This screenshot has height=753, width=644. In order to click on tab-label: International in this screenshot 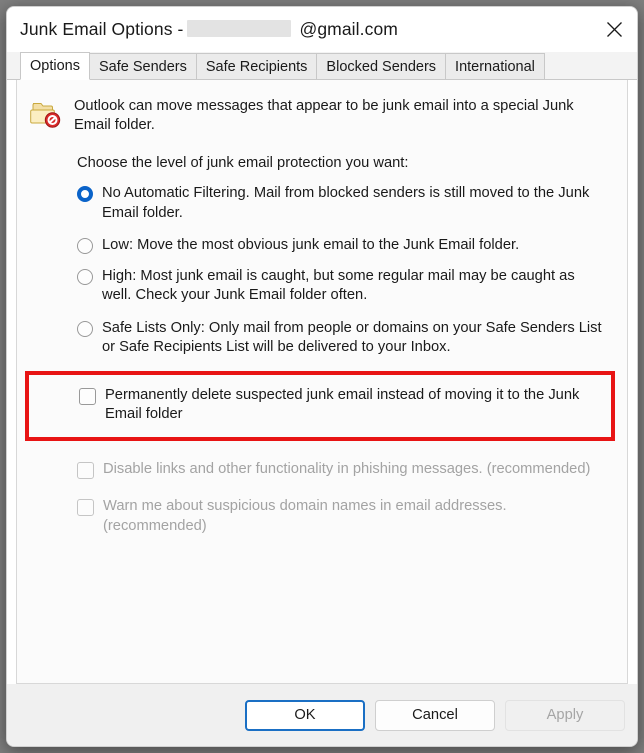, I will do `click(495, 66)`.